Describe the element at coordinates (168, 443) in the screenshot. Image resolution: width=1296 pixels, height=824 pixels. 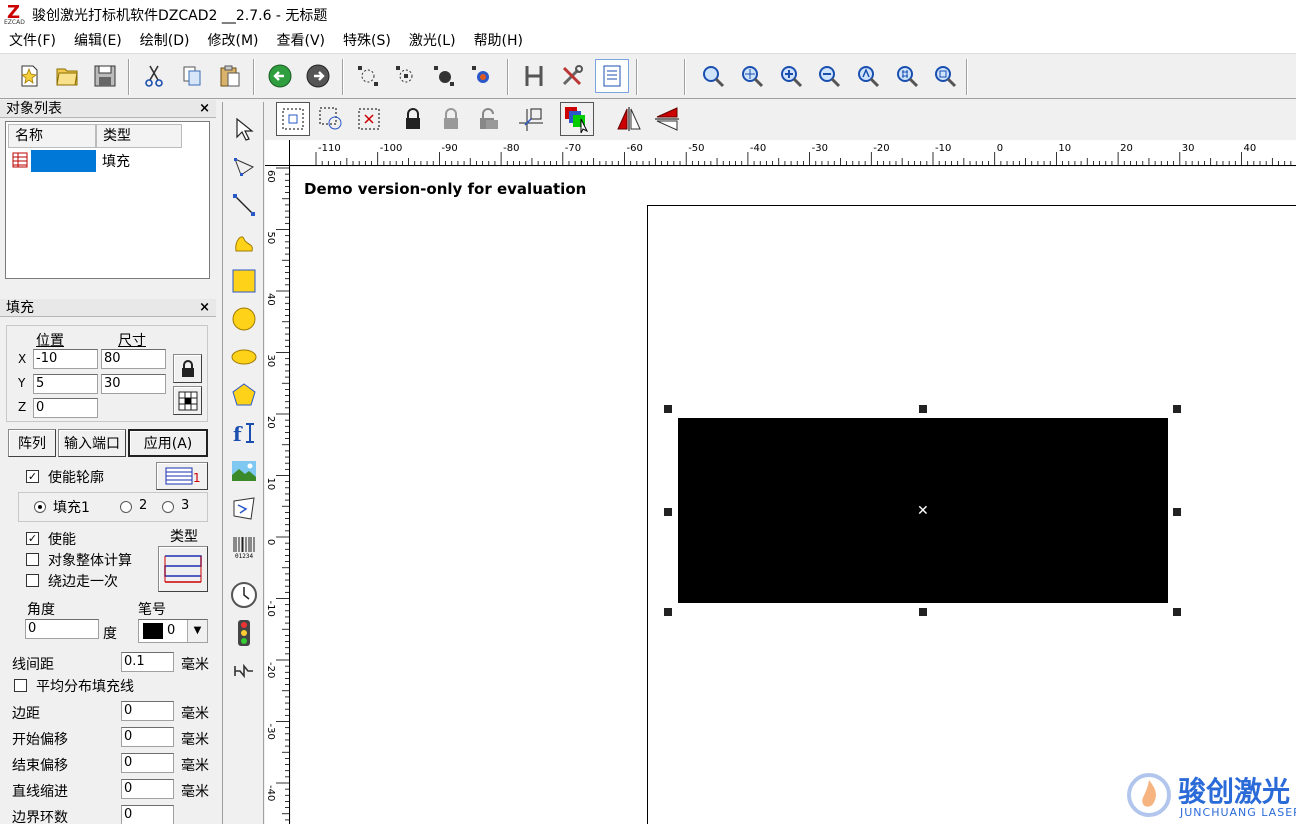
I see `apply-button: 应用(A)` at that location.